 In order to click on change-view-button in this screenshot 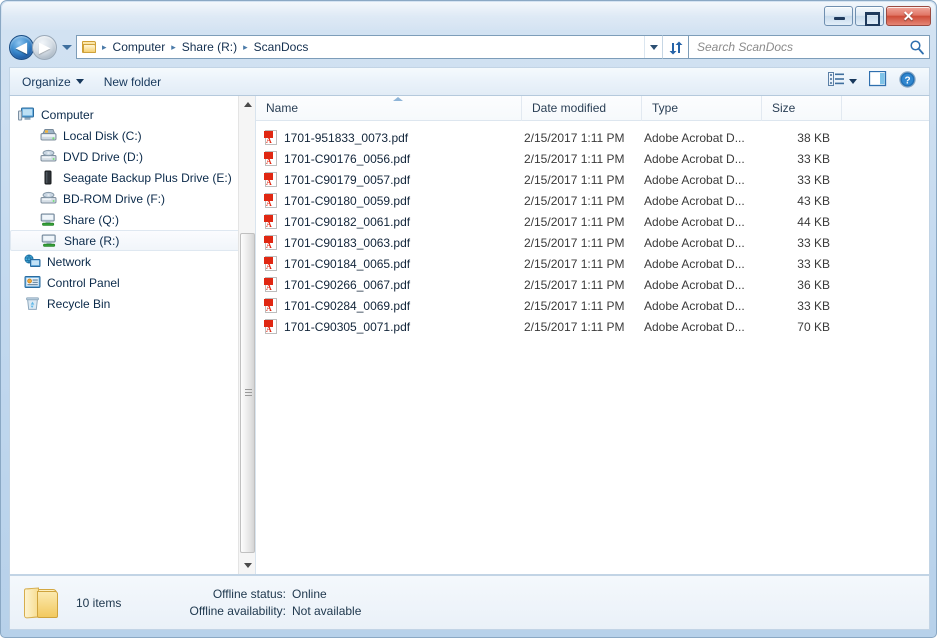, I will do `click(842, 81)`.